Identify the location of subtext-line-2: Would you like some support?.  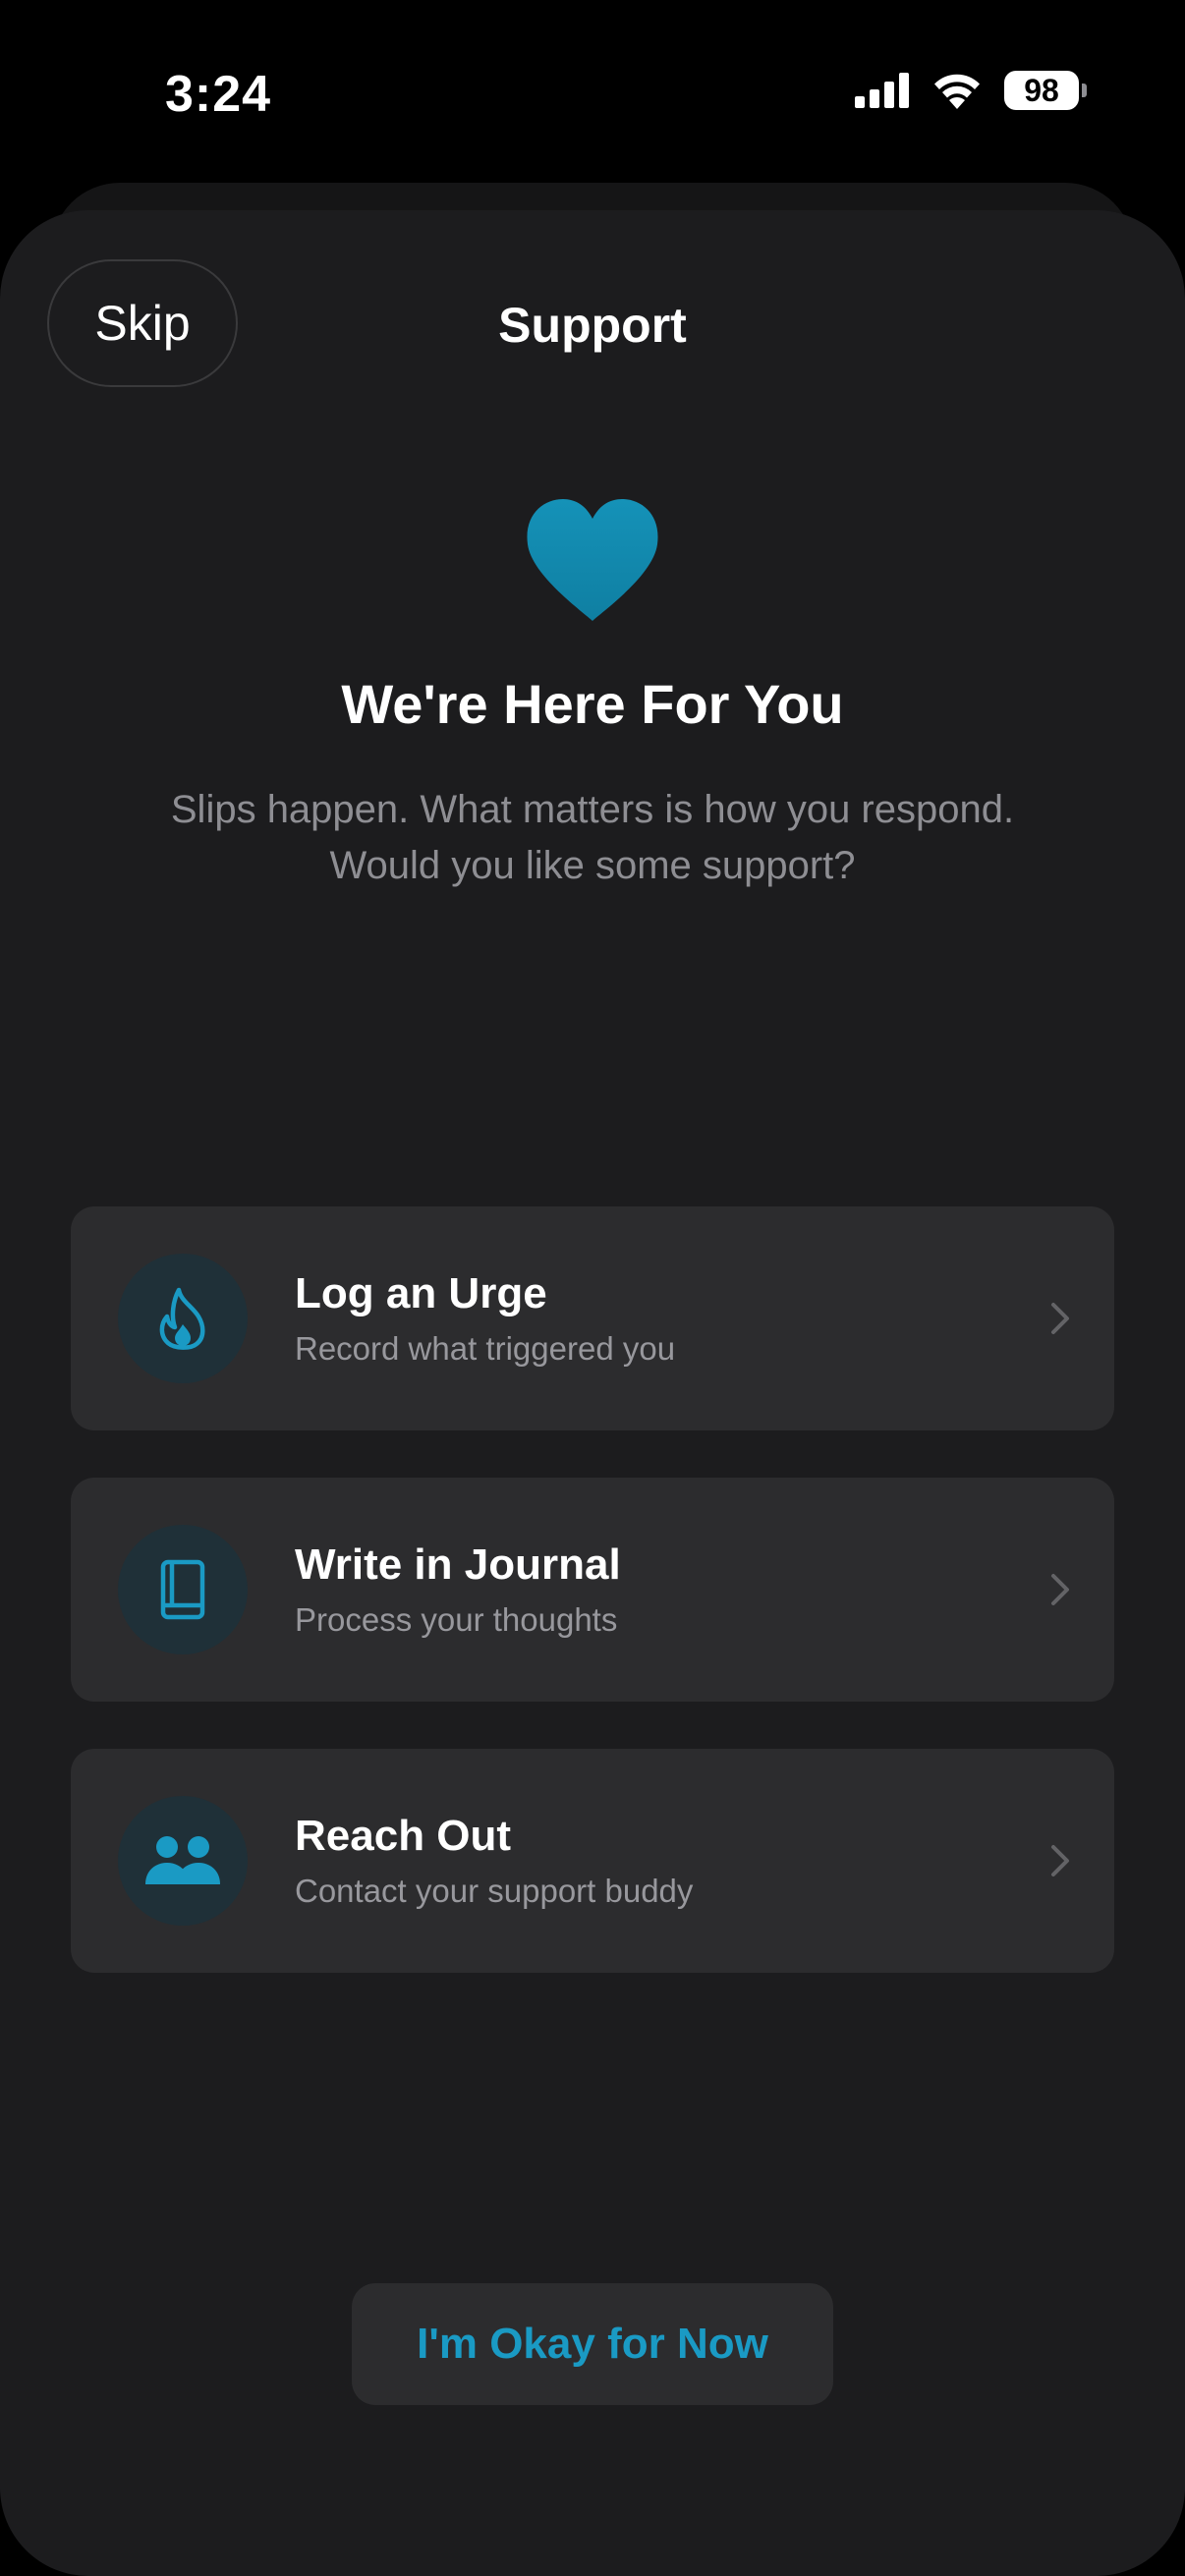
(592, 865).